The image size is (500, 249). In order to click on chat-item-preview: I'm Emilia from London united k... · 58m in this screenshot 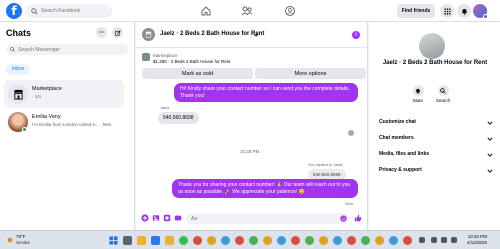, I will do `click(72, 124)`.